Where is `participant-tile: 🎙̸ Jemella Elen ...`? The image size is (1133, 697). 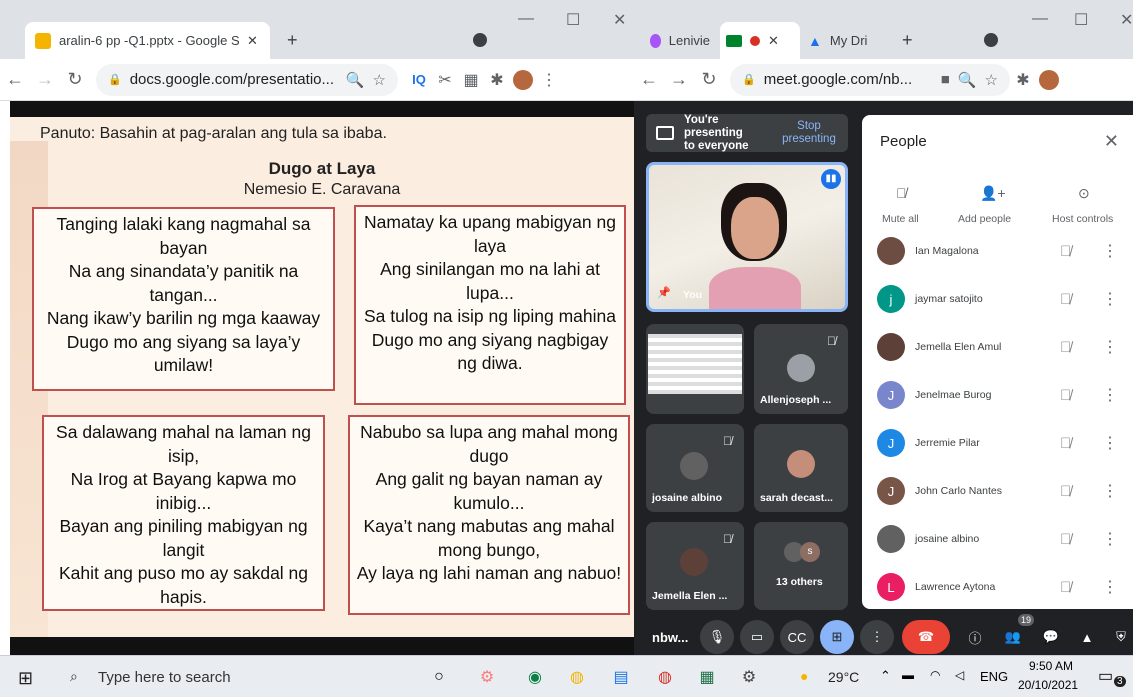 participant-tile: 🎙̸ Jemella Elen ... is located at coordinates (695, 566).